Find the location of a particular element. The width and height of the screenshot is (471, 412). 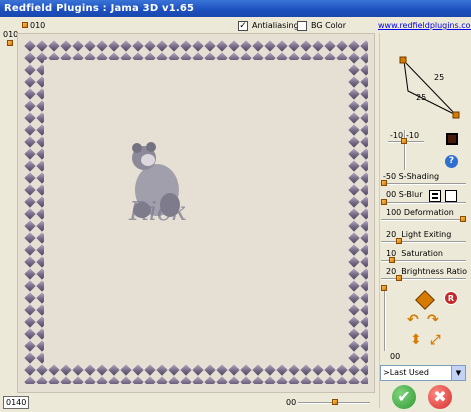

perspective-value-left: 25 is located at coordinates (421, 97).